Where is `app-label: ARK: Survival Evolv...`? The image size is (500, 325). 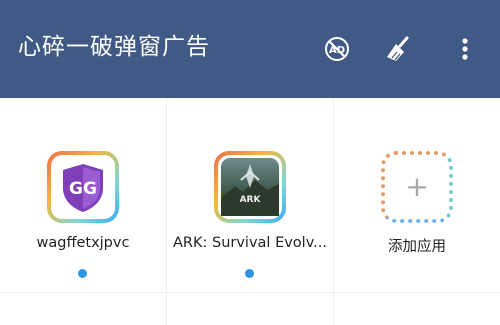 app-label: ARK: Survival Evolv... is located at coordinates (250, 243).